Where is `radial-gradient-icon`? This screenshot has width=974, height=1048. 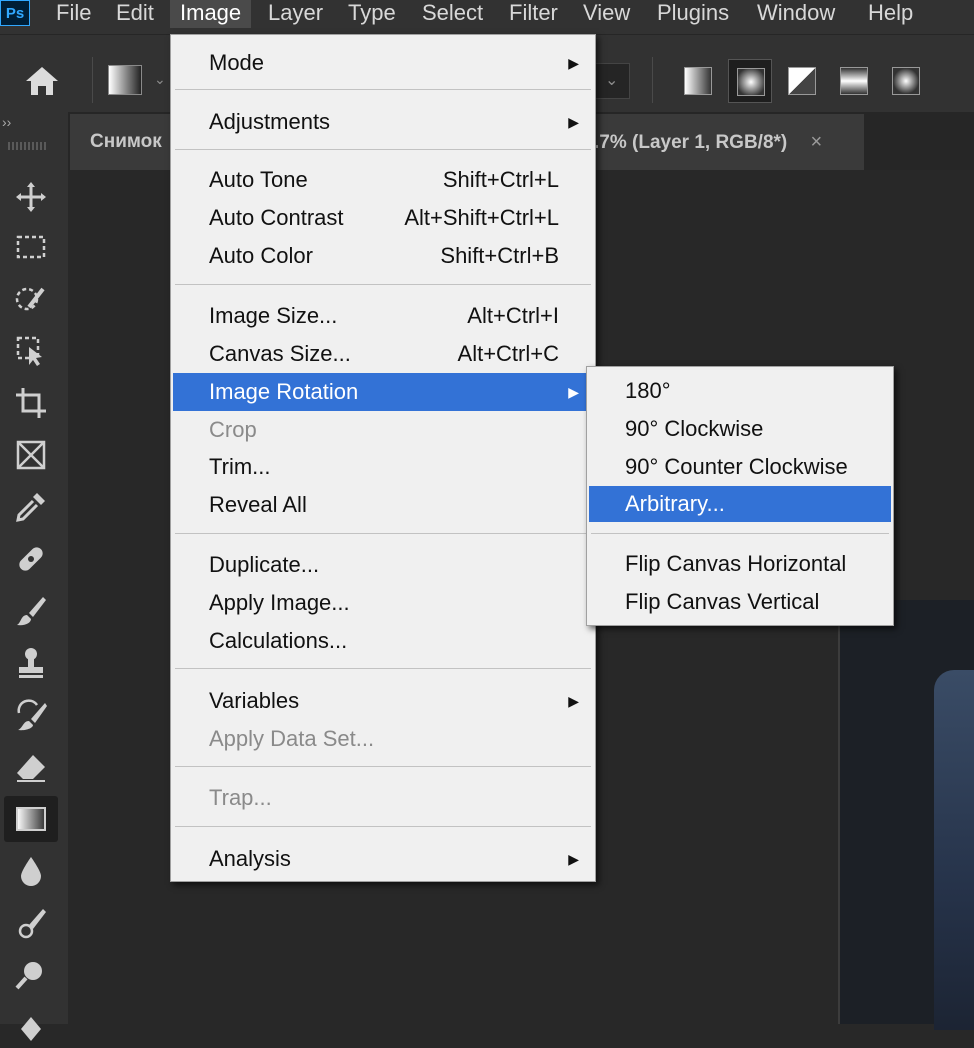
radial-gradient-icon is located at coordinates (751, 82).